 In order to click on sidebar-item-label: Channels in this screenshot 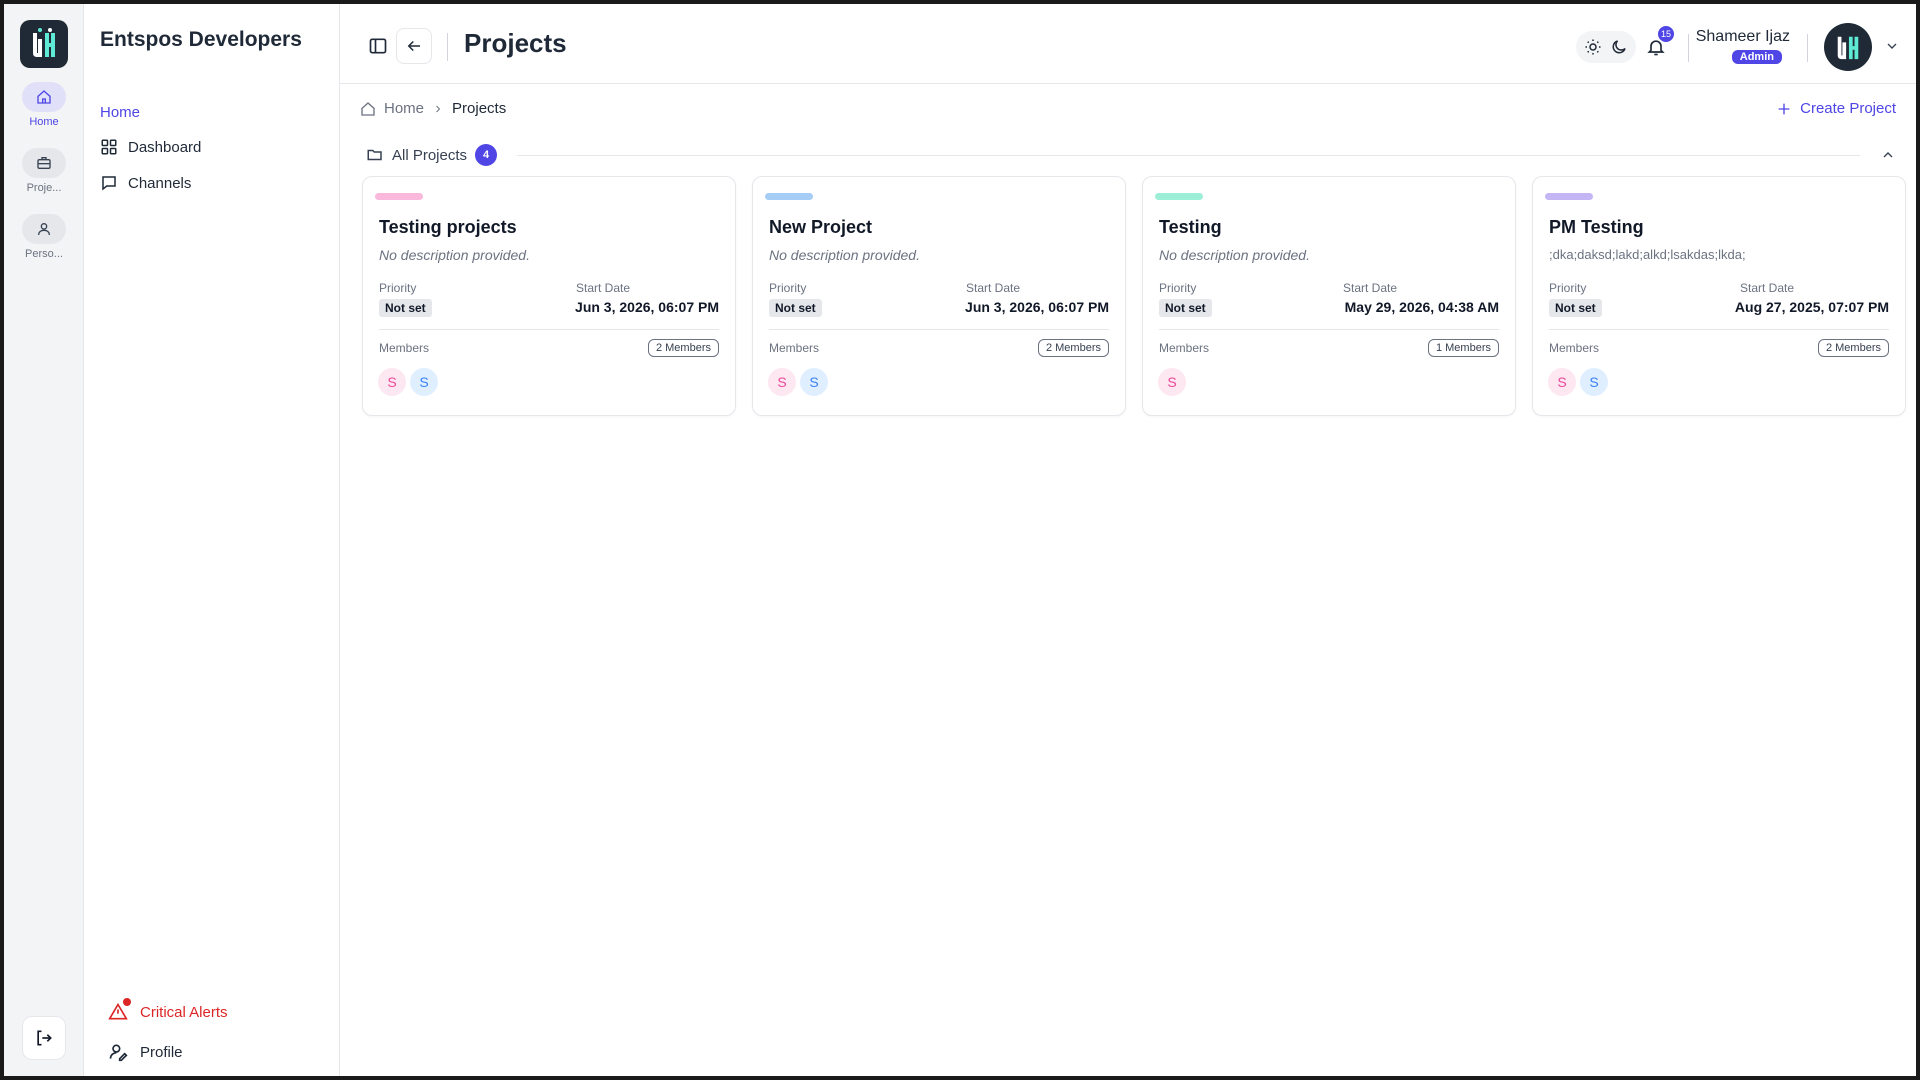, I will do `click(160, 183)`.